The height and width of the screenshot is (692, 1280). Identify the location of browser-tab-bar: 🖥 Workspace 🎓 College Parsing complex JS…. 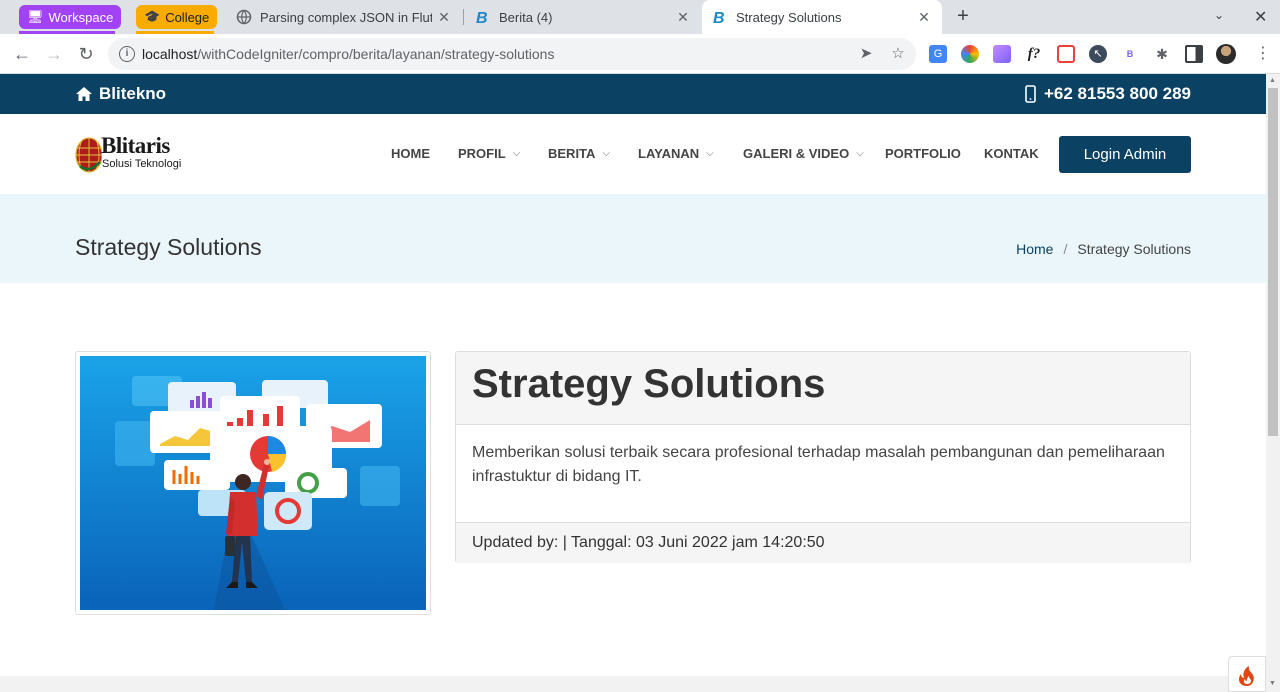
(640, 17).